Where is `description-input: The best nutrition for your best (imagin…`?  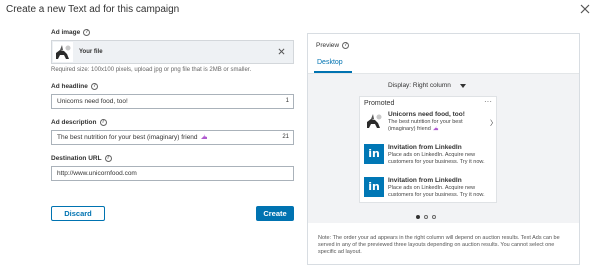
description-input: The best nutrition for your best (imagin… is located at coordinates (172, 137).